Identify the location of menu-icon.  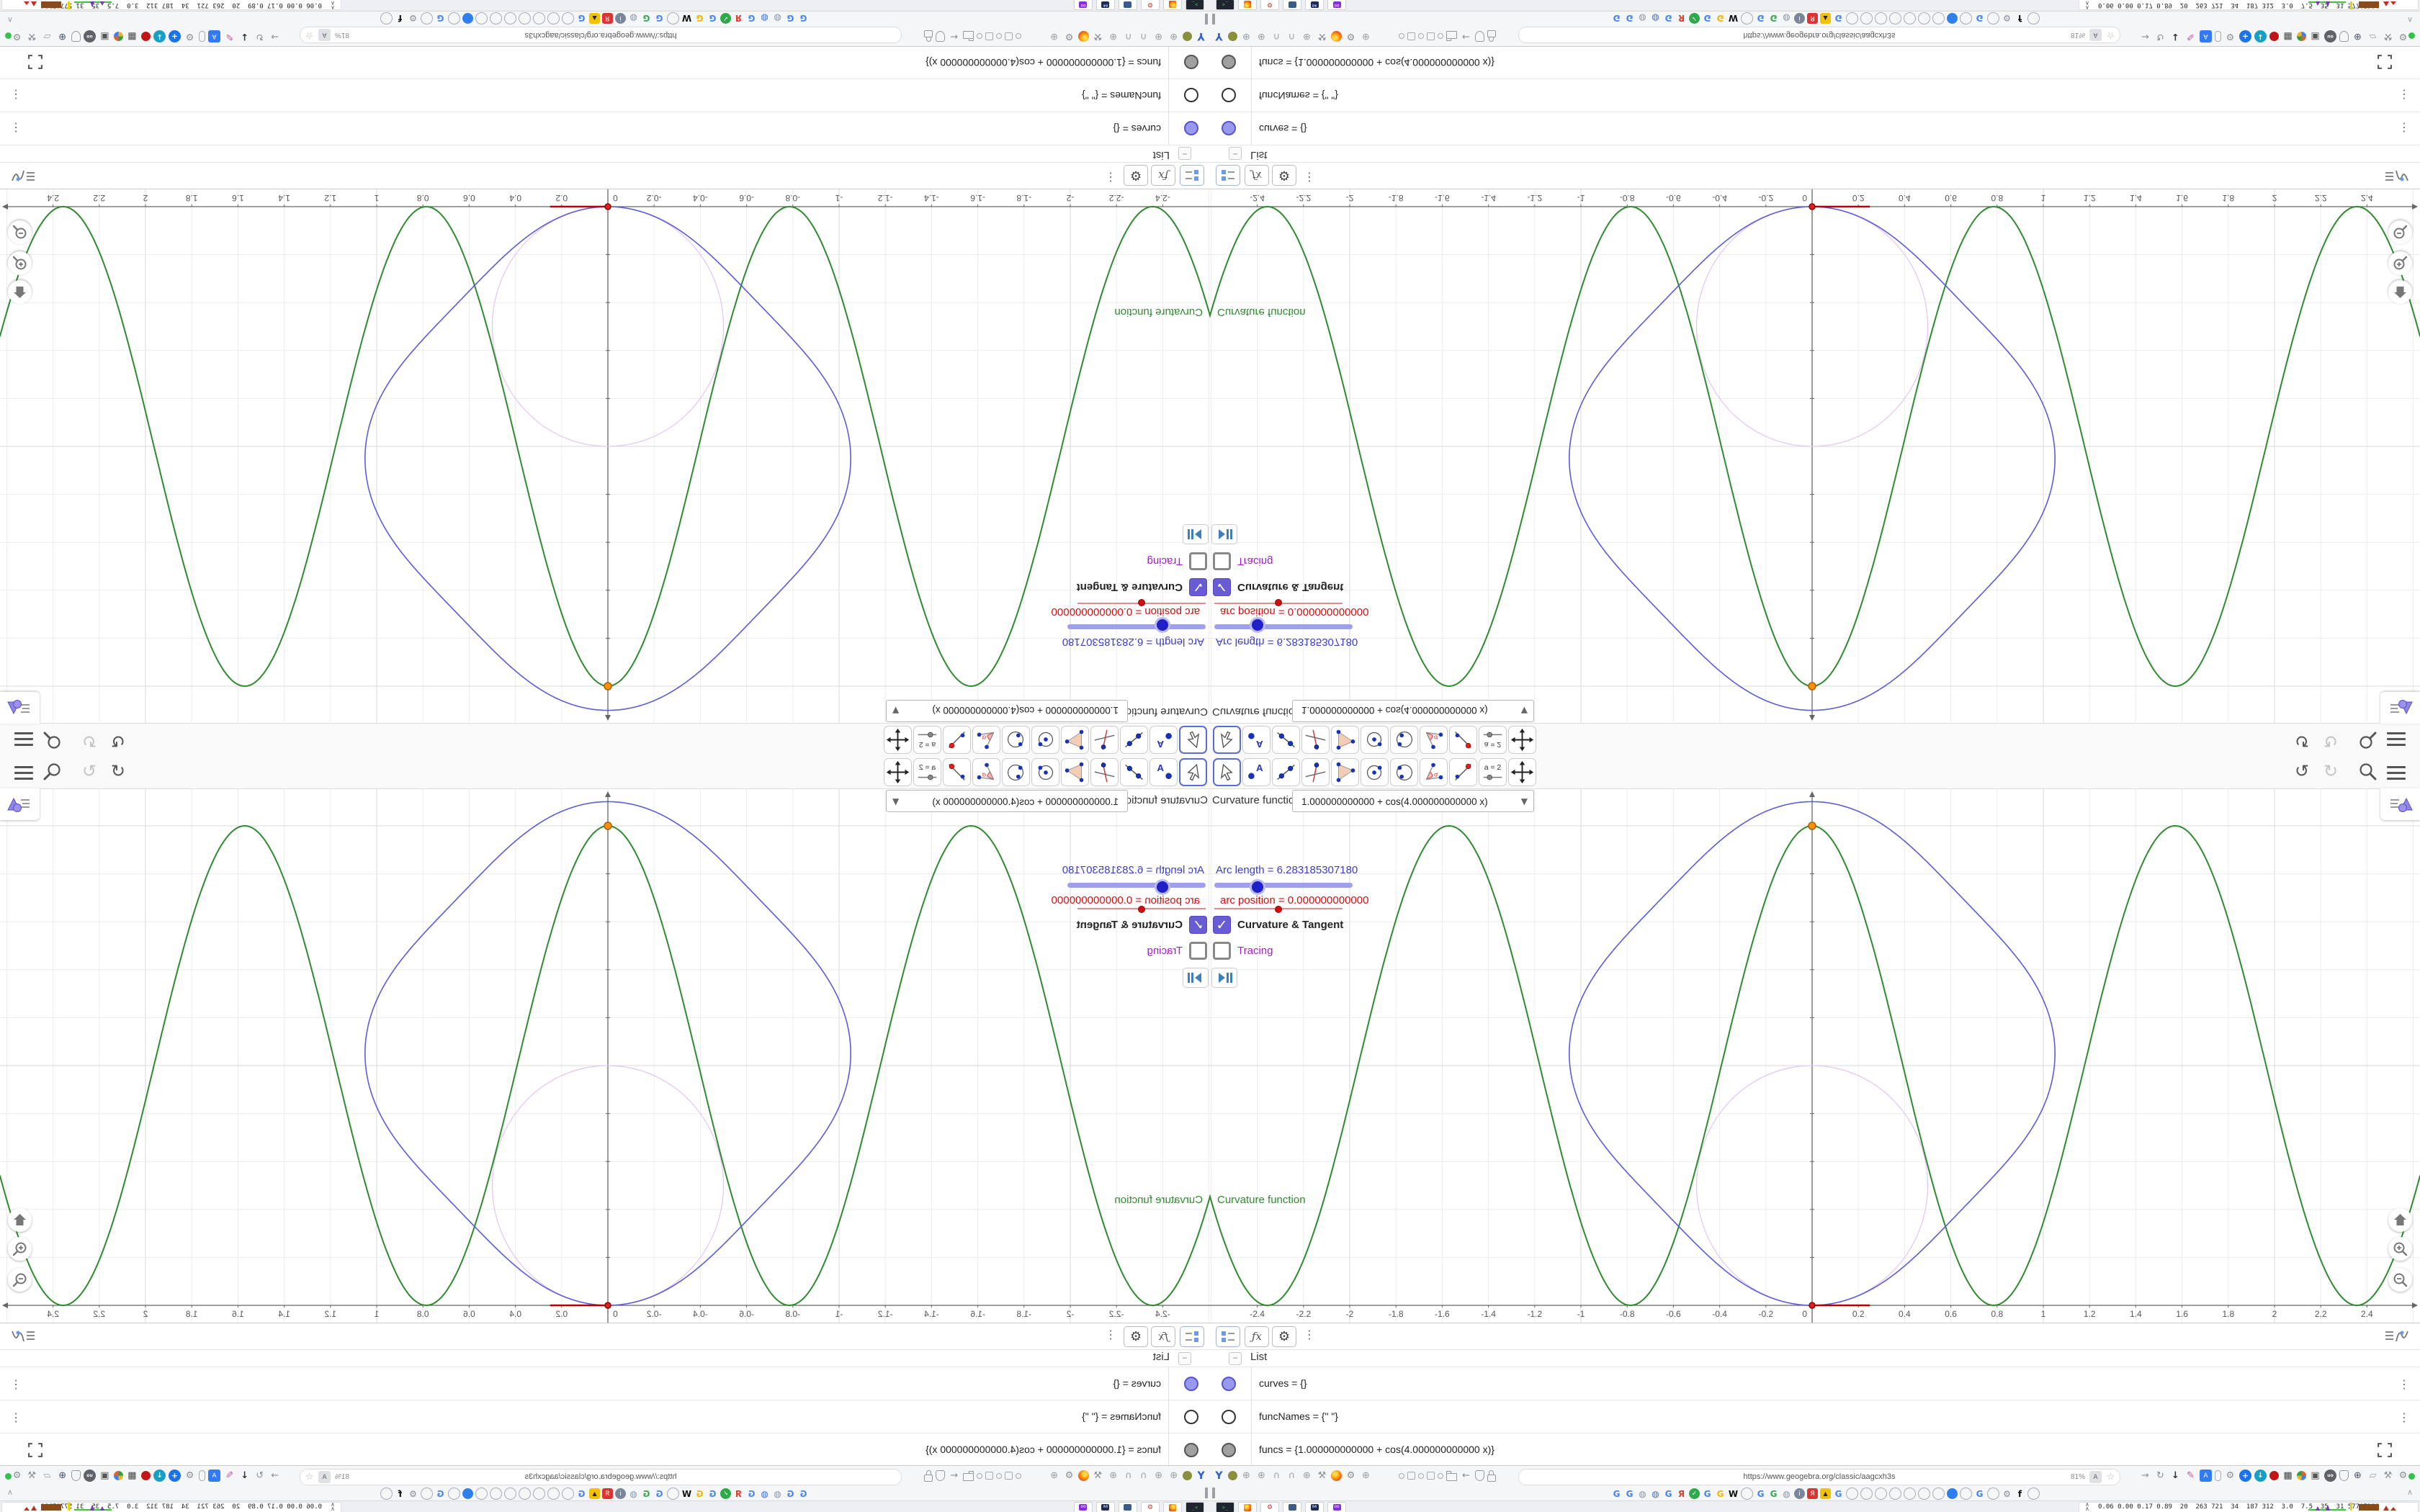
(2396, 739).